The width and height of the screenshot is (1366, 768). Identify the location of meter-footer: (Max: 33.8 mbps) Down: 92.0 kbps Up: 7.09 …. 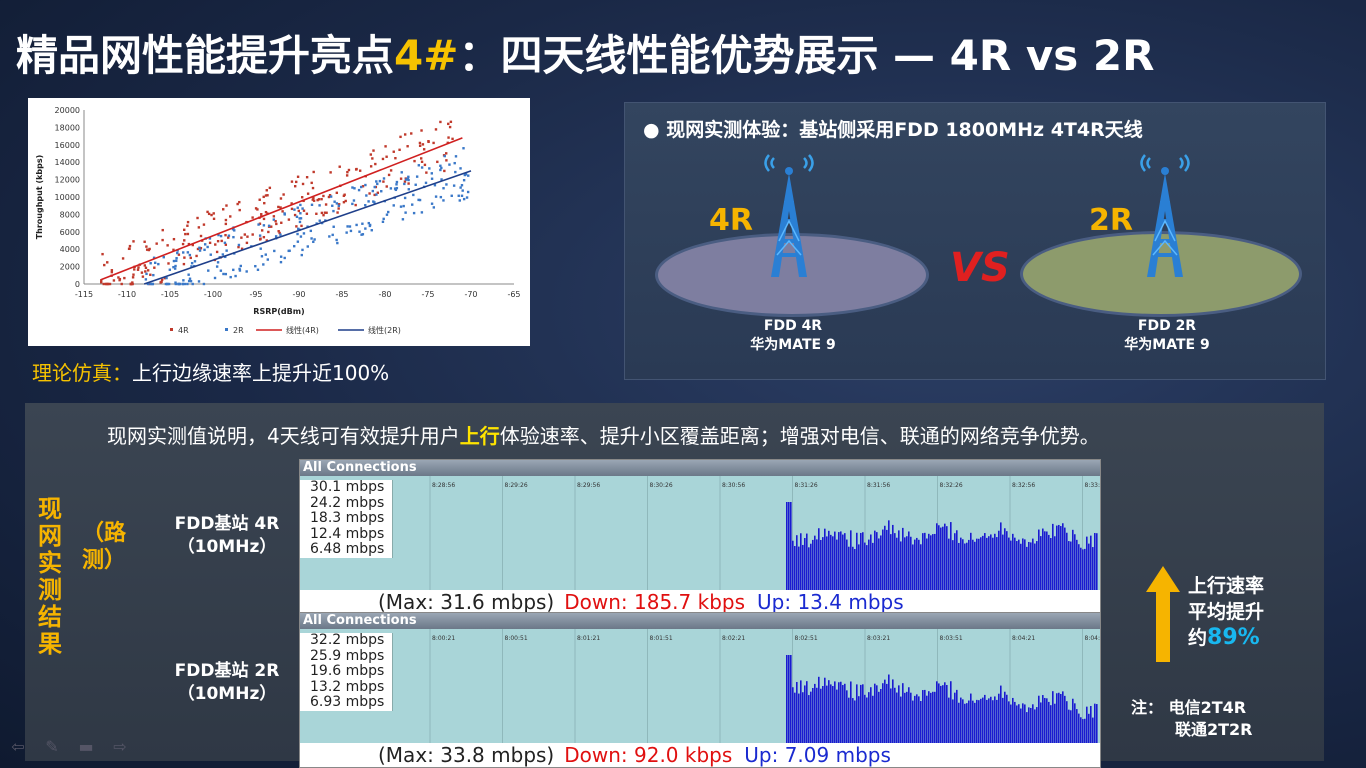
(700, 755).